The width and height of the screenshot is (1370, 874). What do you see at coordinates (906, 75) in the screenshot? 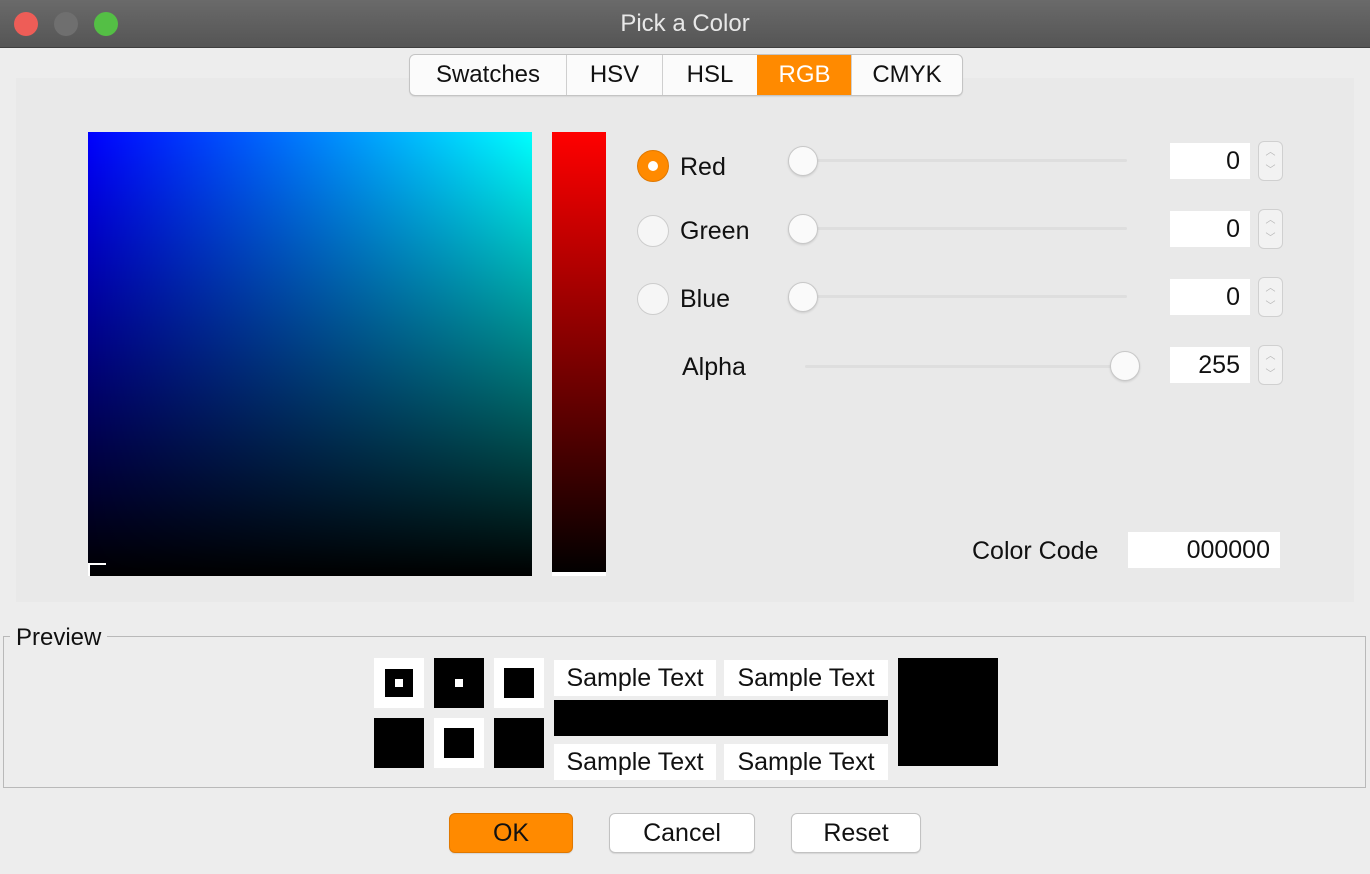
I see `tab-cmyk: CMYK` at bounding box center [906, 75].